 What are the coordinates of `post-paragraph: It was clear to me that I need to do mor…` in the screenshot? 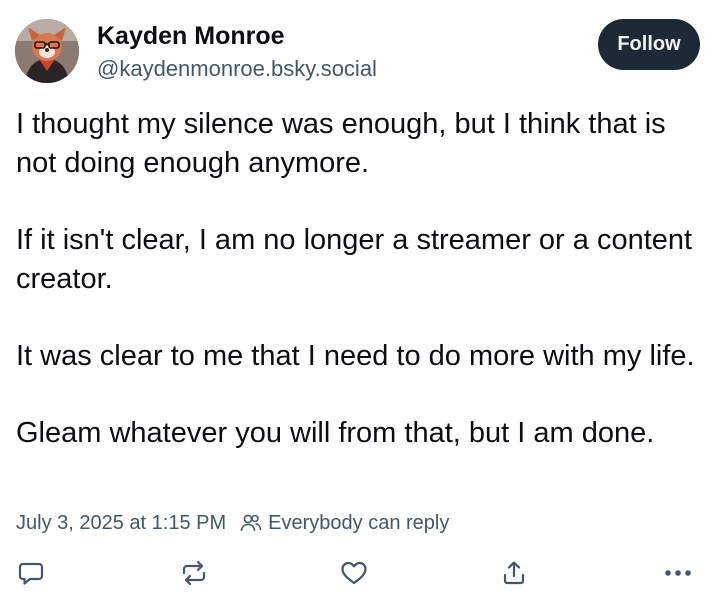 It's located at (355, 356).